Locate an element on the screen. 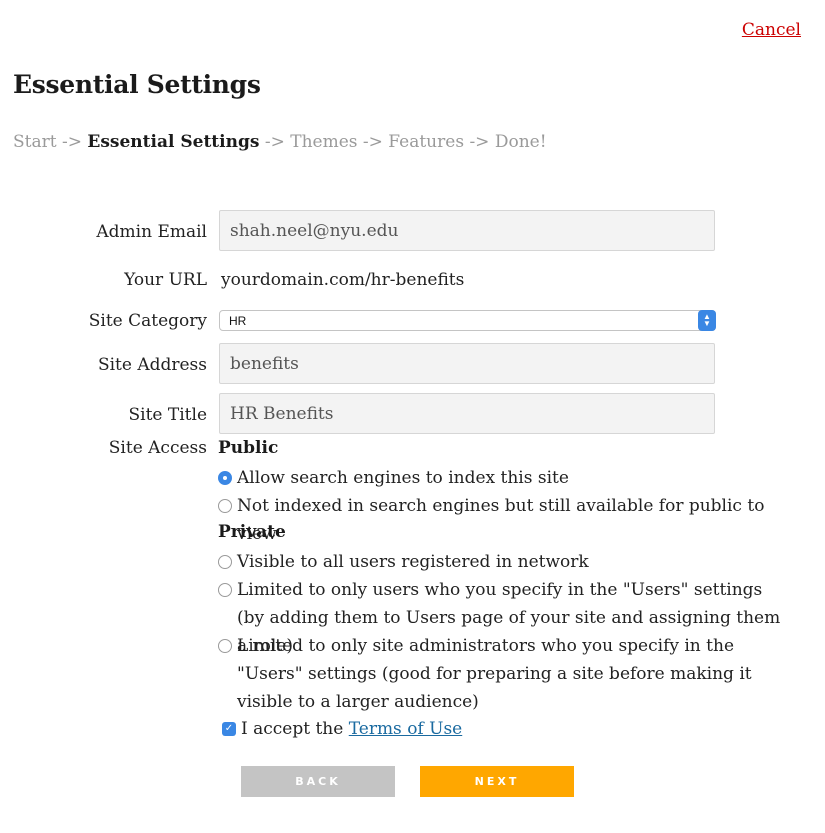 This screenshot has height=833, width=825. breadcrumb-start: Start -> is located at coordinates (47, 142).